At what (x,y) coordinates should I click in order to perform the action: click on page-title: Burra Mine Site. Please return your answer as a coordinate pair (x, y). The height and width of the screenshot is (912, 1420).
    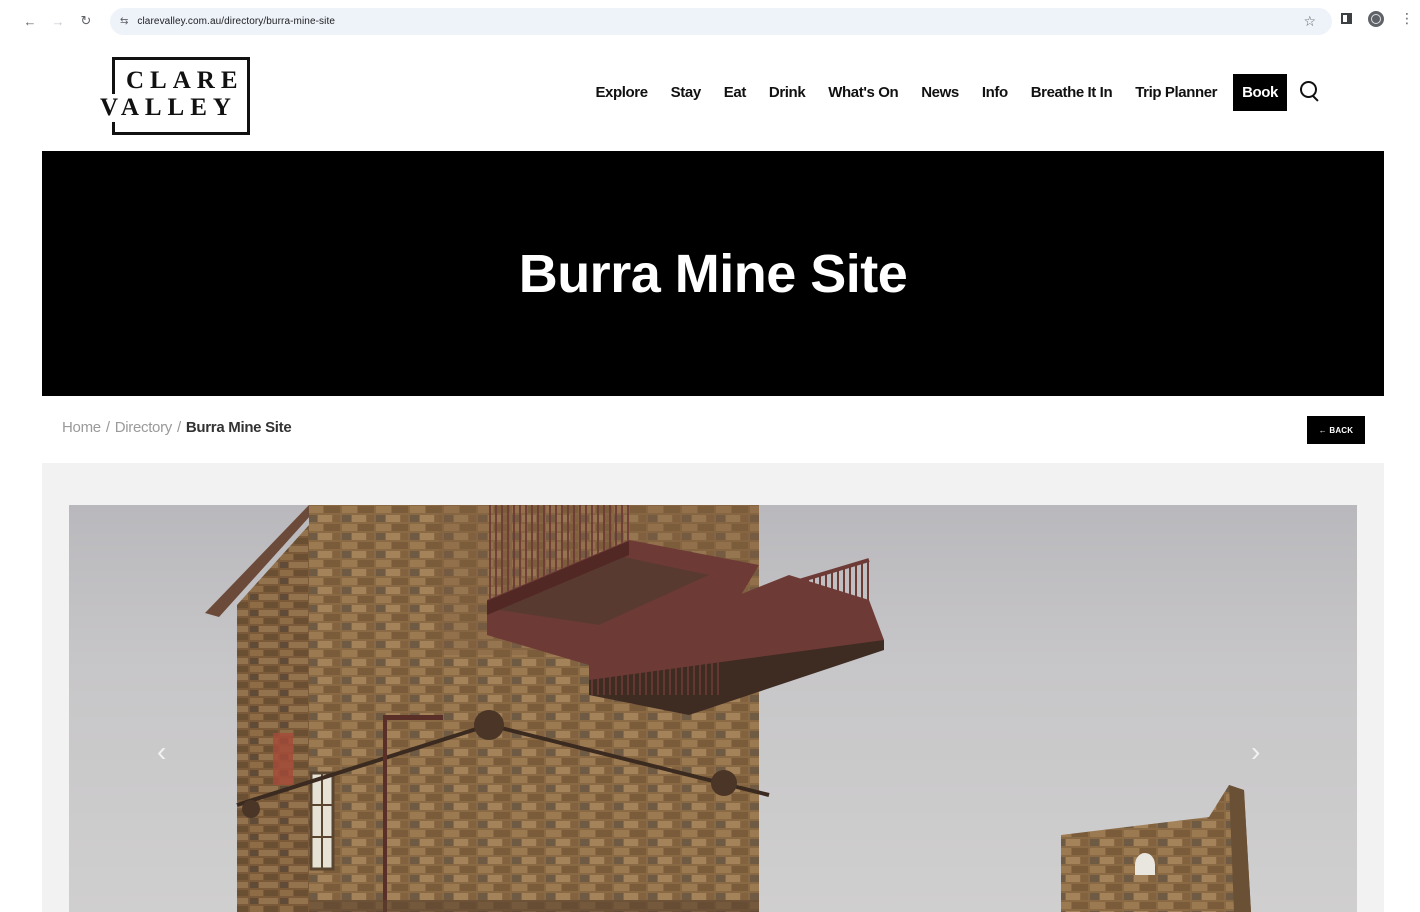
    Looking at the image, I should click on (713, 273).